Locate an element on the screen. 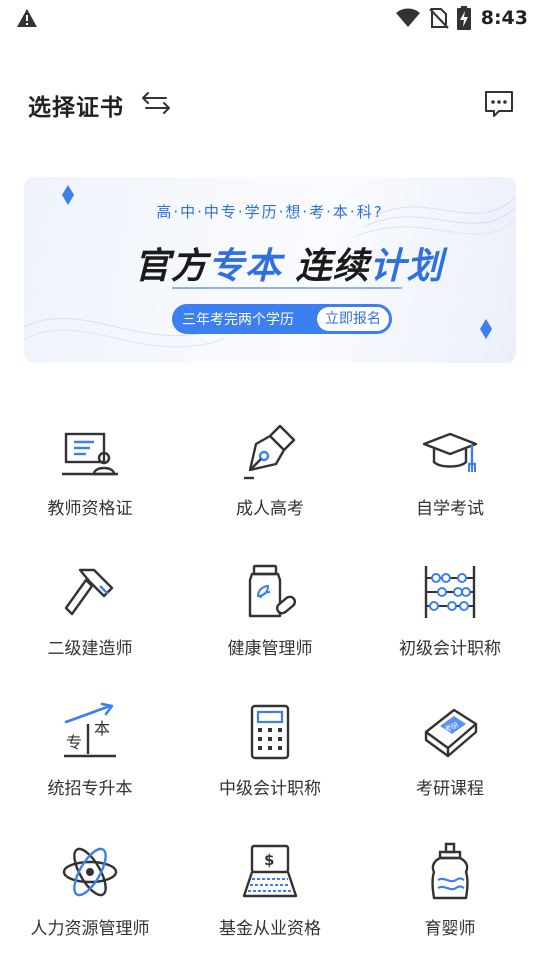 This screenshot has width=540, height=960. banner-pill: 三年考完两个学历 立即报名 is located at coordinates (282, 319).